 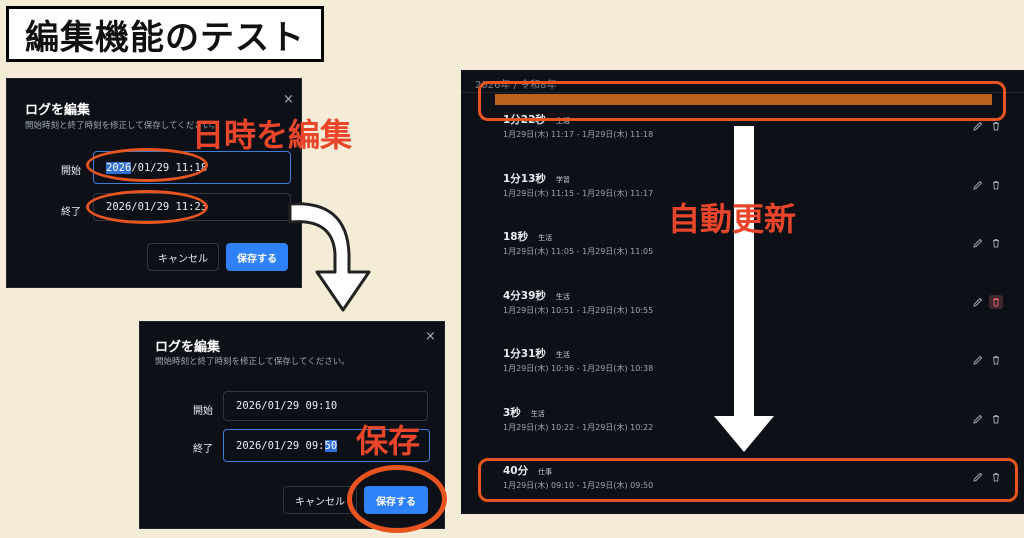 I want to click on entry-time-range: 1月29日(木) 10:36 - 1月29日(木) 10:38, so click(x=578, y=368).